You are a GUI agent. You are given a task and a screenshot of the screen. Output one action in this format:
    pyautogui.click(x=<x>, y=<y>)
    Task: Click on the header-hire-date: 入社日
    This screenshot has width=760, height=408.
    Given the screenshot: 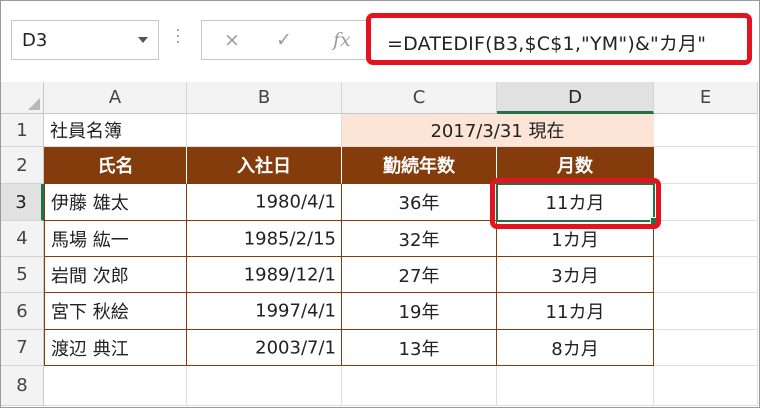 What is the action you would take?
    pyautogui.click(x=264, y=166)
    